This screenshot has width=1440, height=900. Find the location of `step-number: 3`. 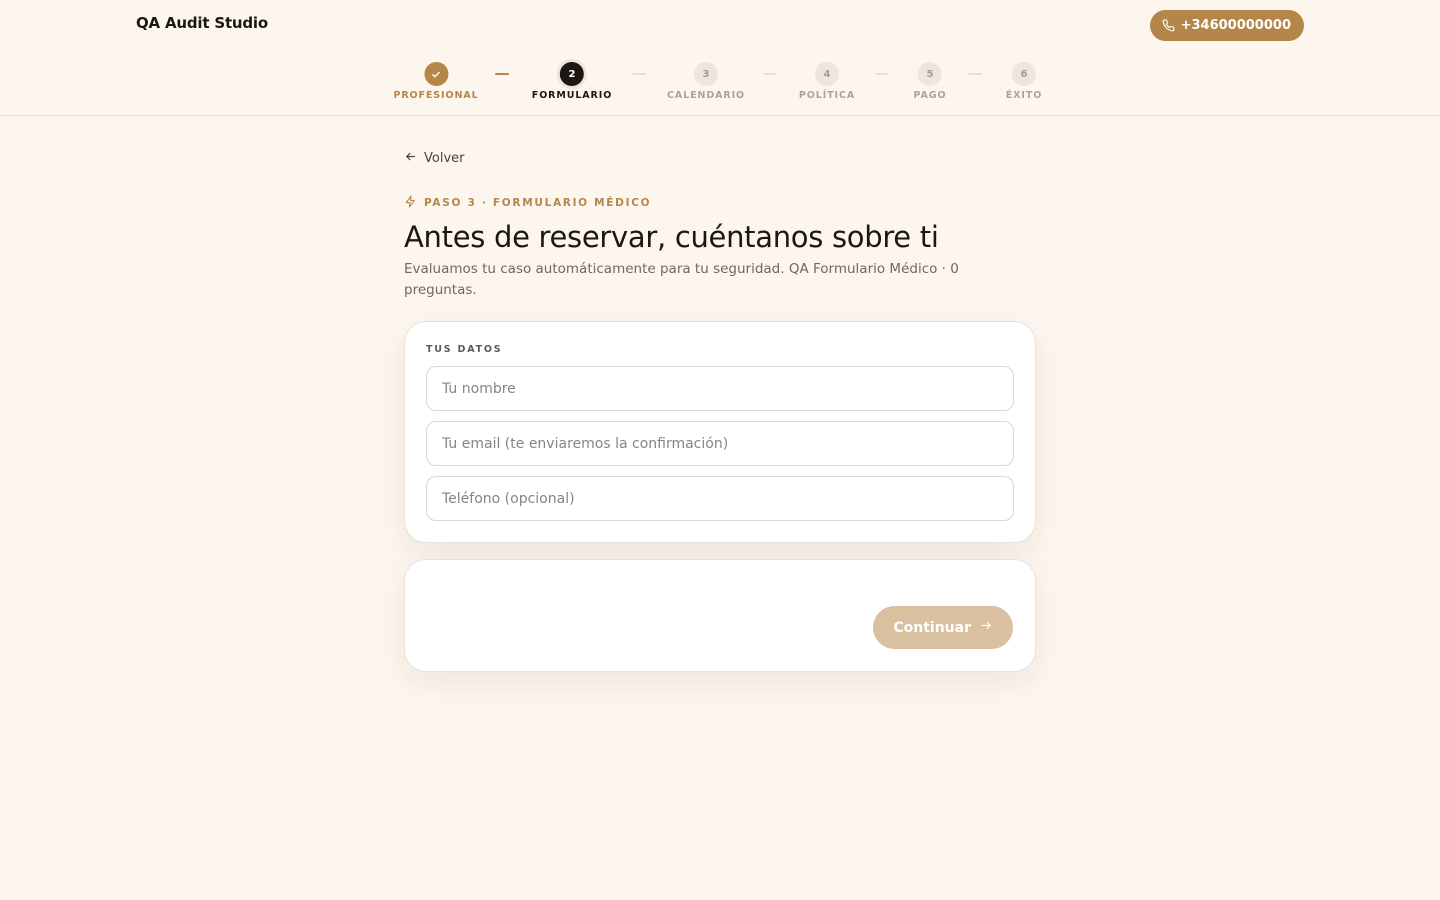

step-number: 3 is located at coordinates (705, 74).